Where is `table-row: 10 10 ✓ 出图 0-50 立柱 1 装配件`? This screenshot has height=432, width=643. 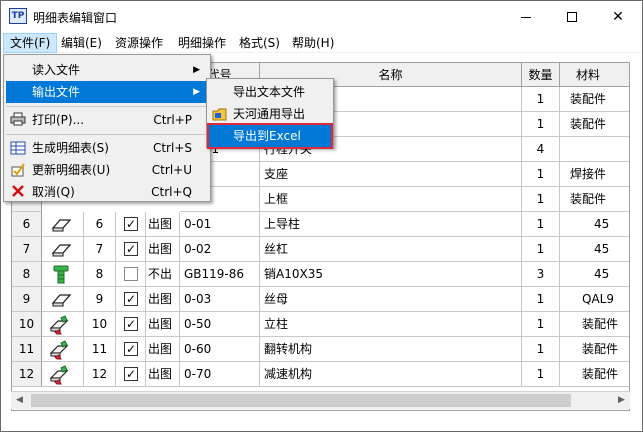
table-row: 10 10 ✓ 出图 0-50 立柱 1 装配件 is located at coordinates (320, 324).